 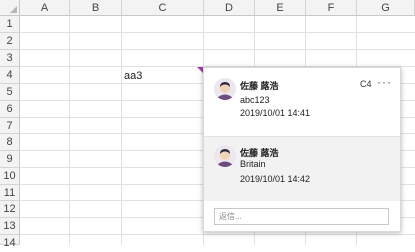 I want to click on column-header-b: B, so click(x=96, y=8).